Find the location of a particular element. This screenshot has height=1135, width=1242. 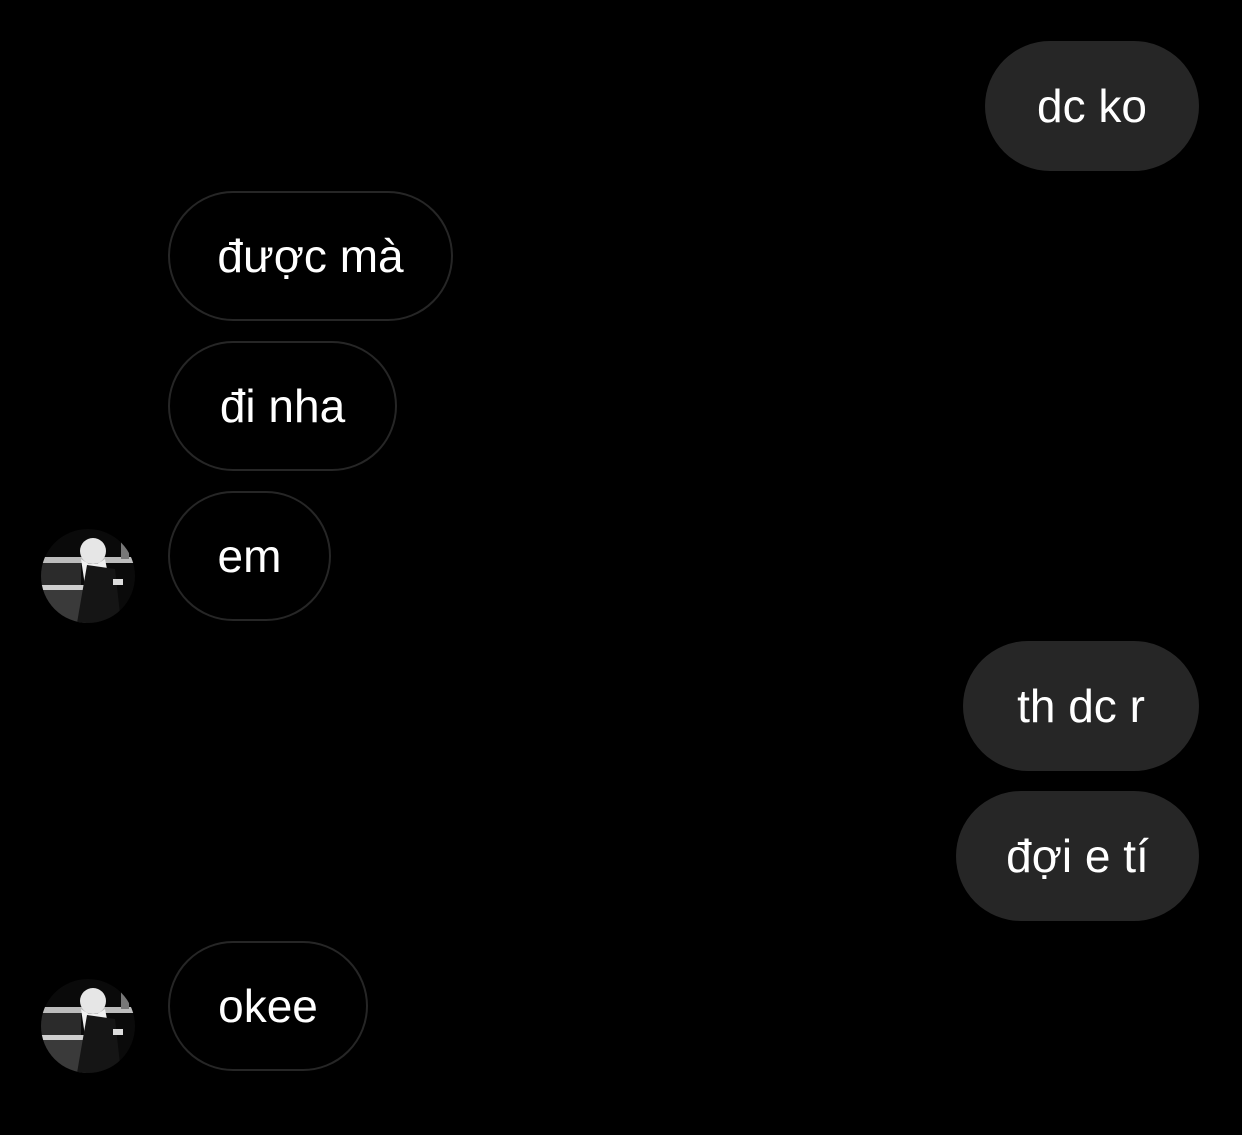

message-bubble-incoming: được mà is located at coordinates (310, 256).